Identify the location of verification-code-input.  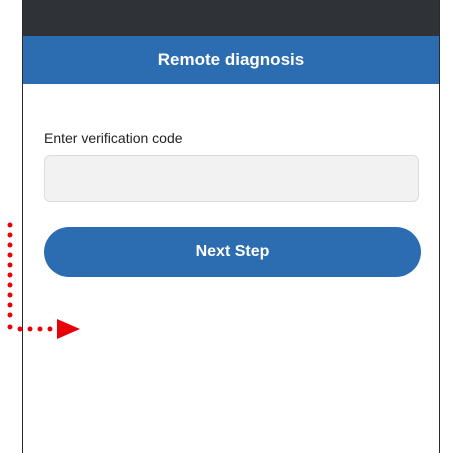
(231, 178).